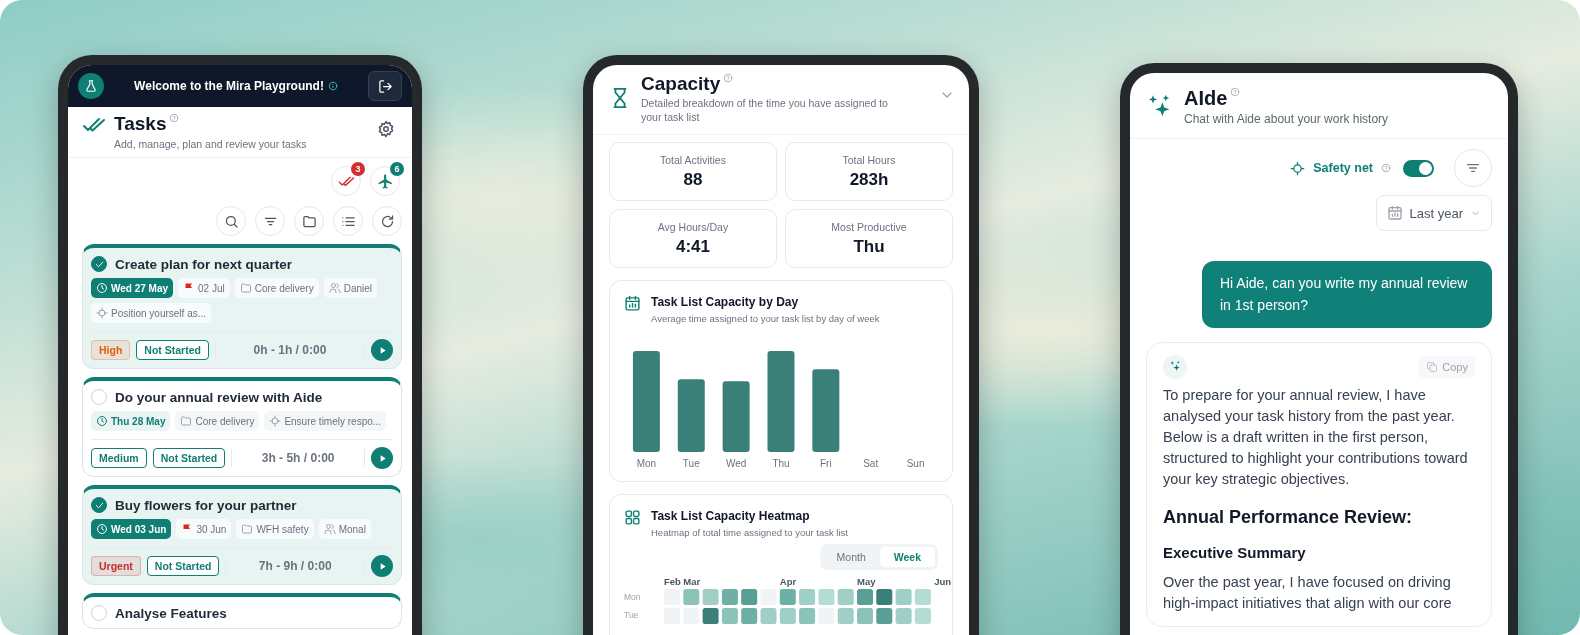 This screenshot has height=635, width=1580. What do you see at coordinates (693, 160) in the screenshot?
I see `stat-label: Total Activities` at bounding box center [693, 160].